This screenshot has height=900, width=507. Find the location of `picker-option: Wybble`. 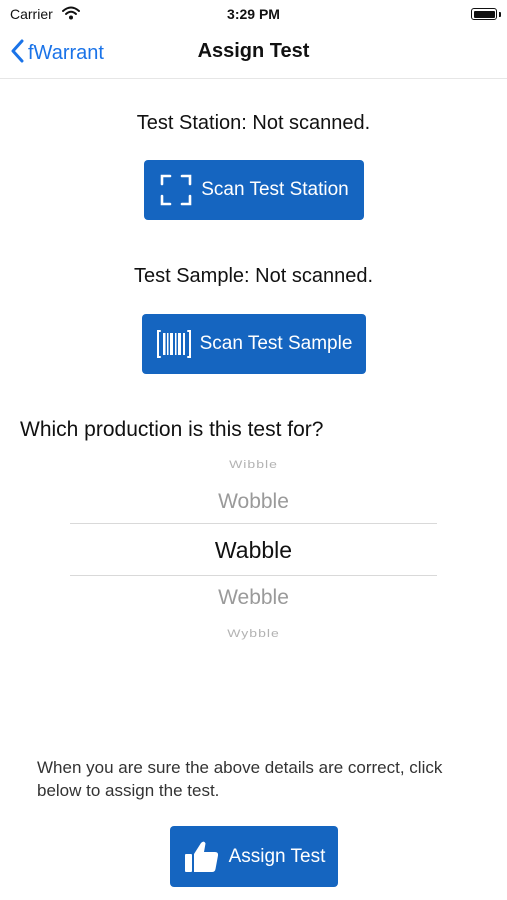

picker-option: Wybble is located at coordinates (253, 633).